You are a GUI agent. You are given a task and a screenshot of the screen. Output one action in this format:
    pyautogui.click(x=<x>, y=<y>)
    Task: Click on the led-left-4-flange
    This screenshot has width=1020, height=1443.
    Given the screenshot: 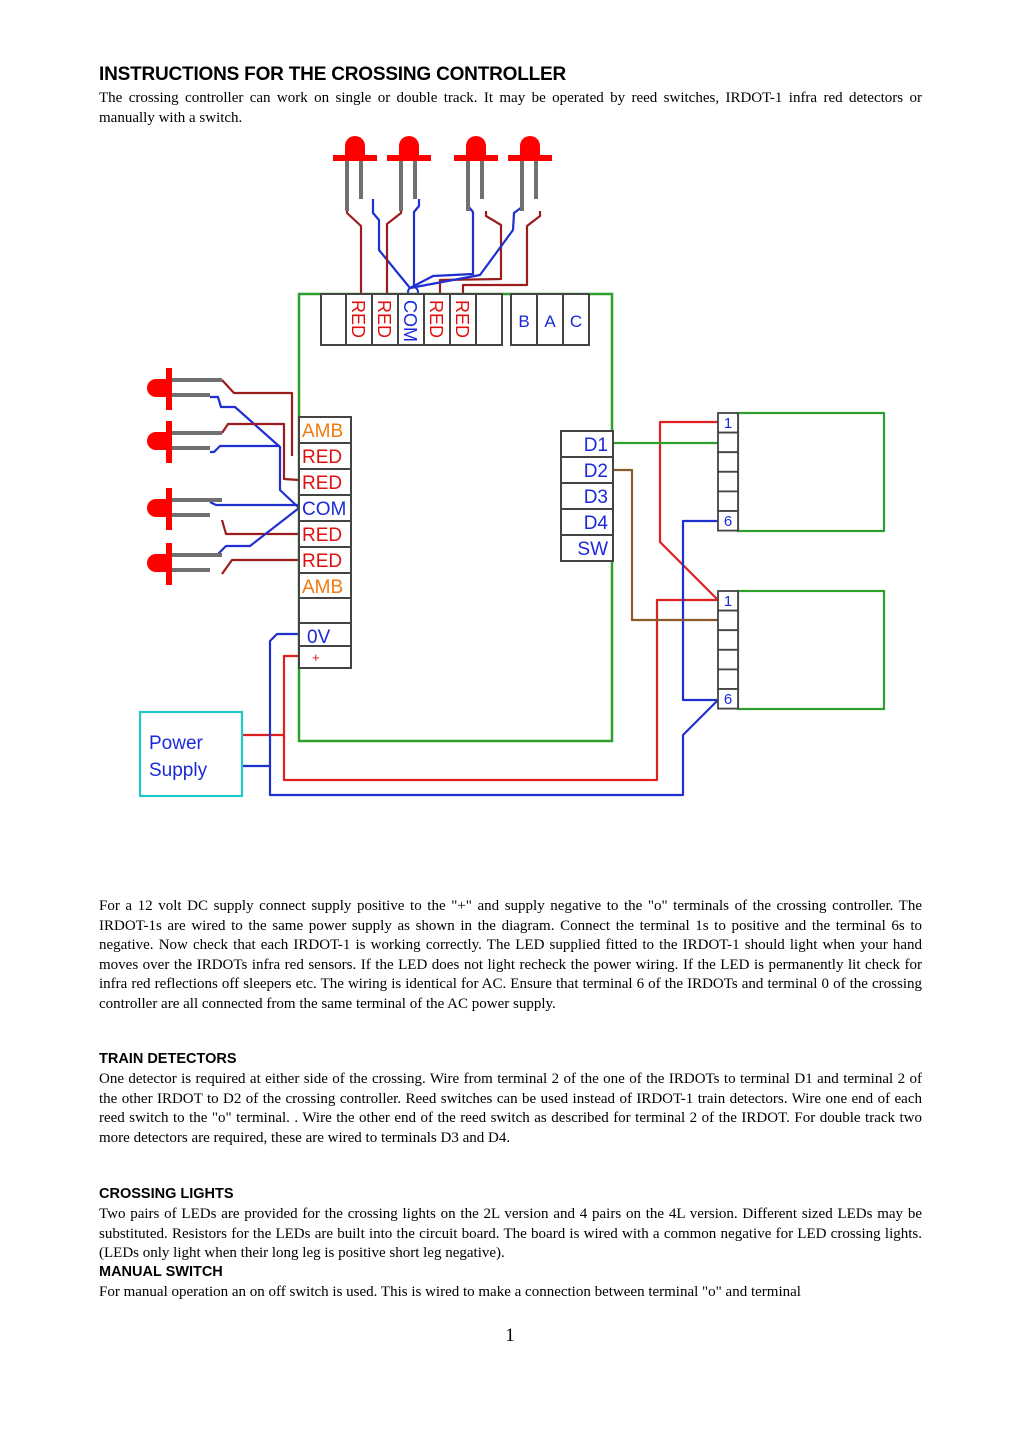 What is the action you would take?
    pyautogui.click(x=169, y=564)
    